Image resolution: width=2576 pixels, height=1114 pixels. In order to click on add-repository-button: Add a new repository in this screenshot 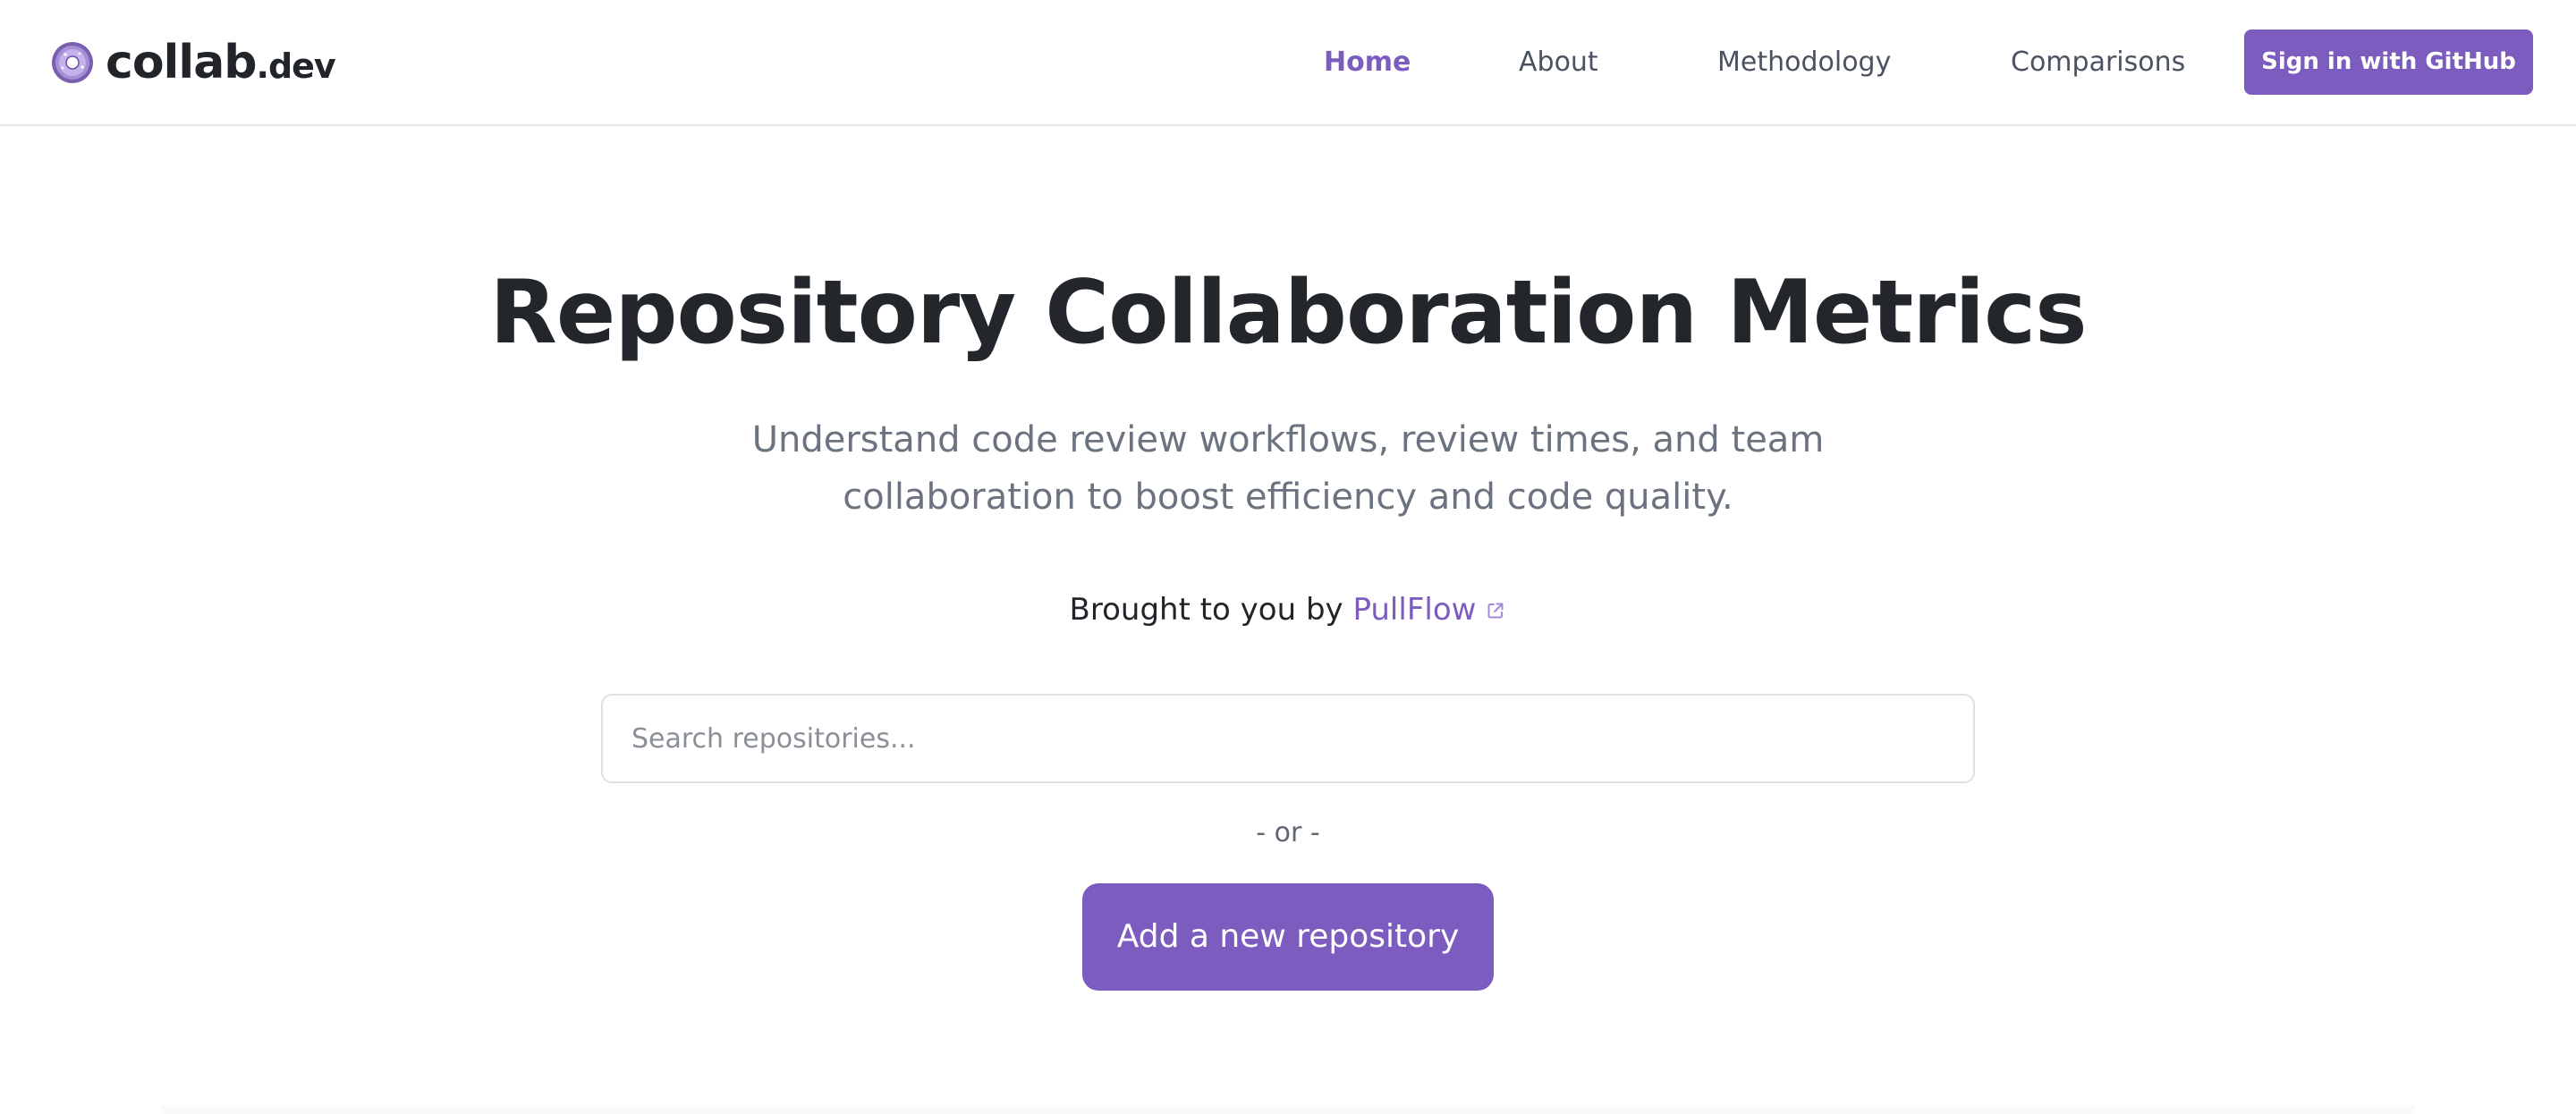, I will do `click(1288, 937)`.